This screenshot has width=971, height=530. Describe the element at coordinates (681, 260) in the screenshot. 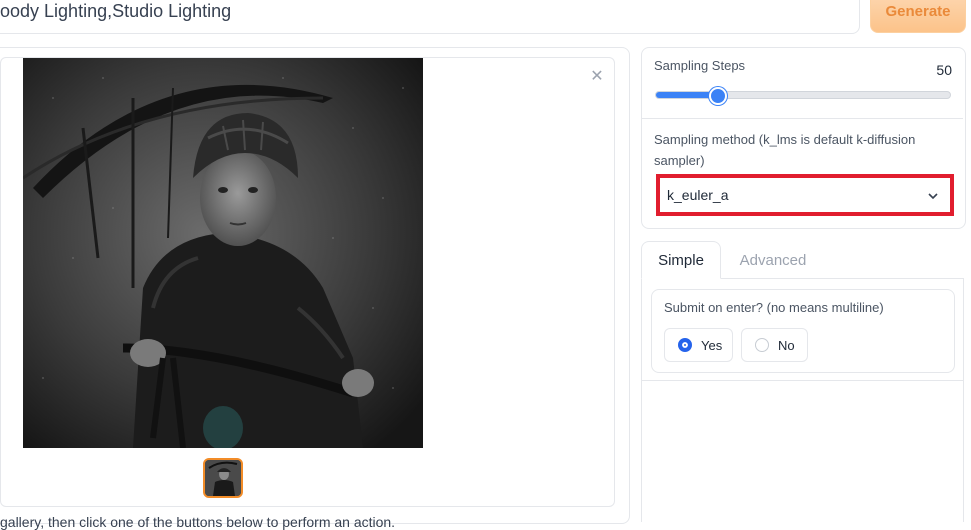

I see `tab-simple: Simple` at that location.